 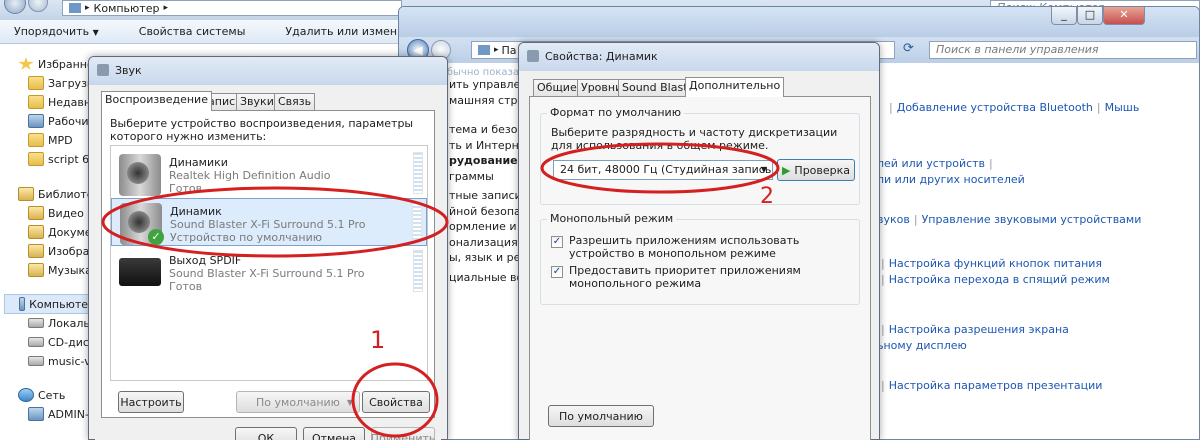 I want to click on link-bluetooth: | Добавление устройства Bluetooth | Мышь, so click(x=1012, y=107).